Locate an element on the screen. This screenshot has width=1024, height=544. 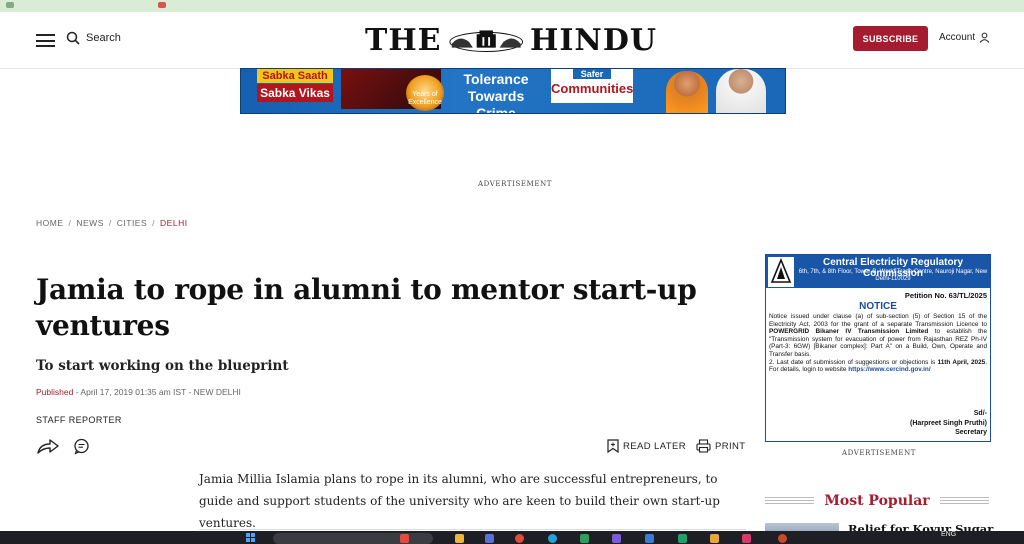
read-later-label: READ LATER is located at coordinates (654, 446).